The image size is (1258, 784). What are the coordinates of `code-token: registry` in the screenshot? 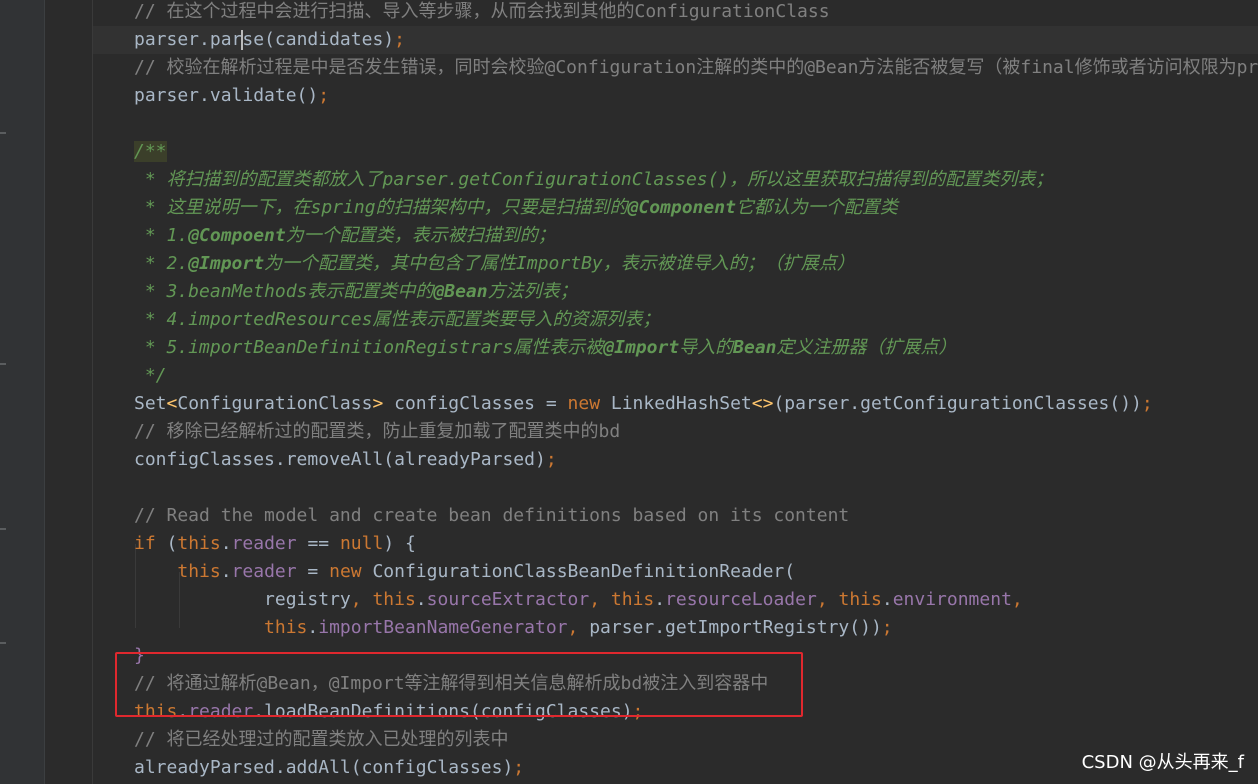 It's located at (242, 599).